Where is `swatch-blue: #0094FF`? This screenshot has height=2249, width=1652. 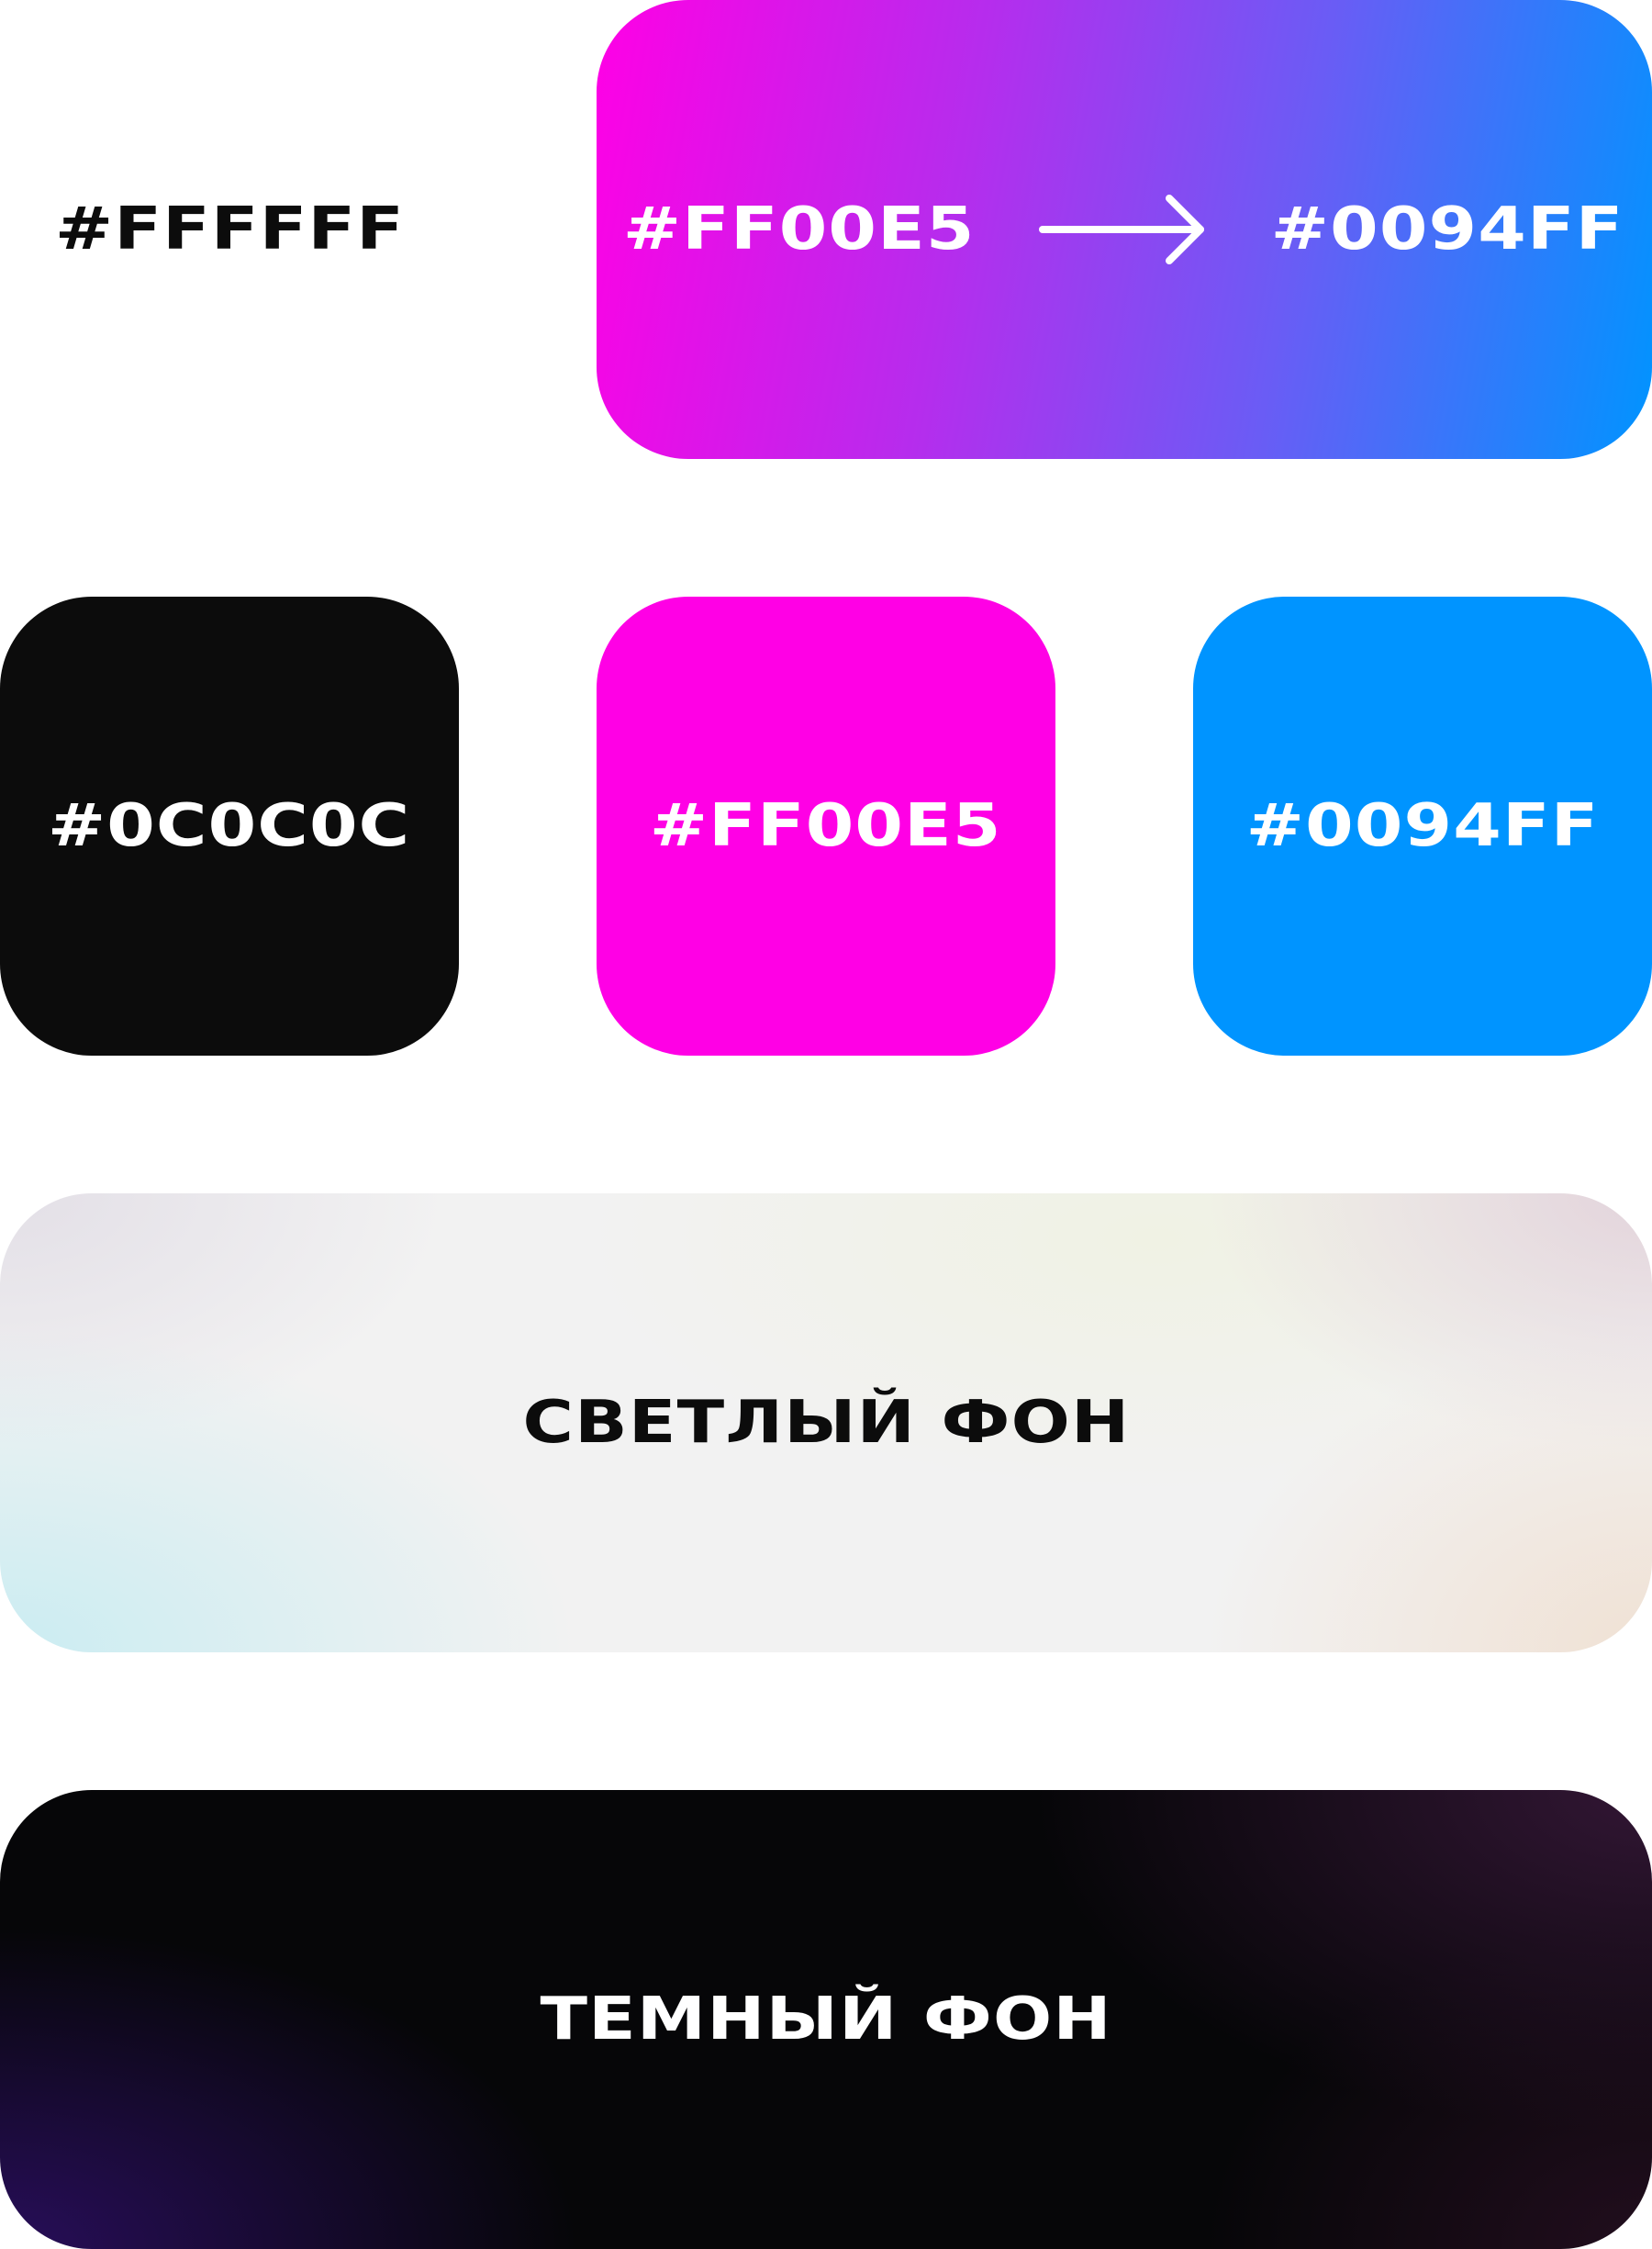 swatch-blue: #0094FF is located at coordinates (1423, 826).